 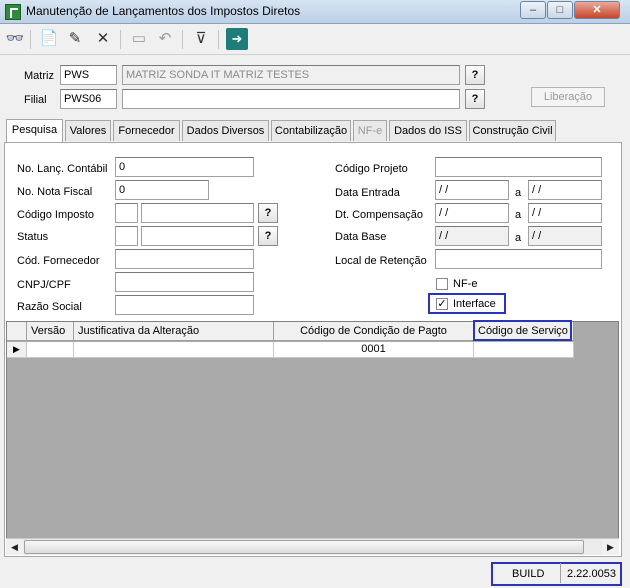 What do you see at coordinates (165, 39) in the screenshot?
I see `undo-icon: ↶` at bounding box center [165, 39].